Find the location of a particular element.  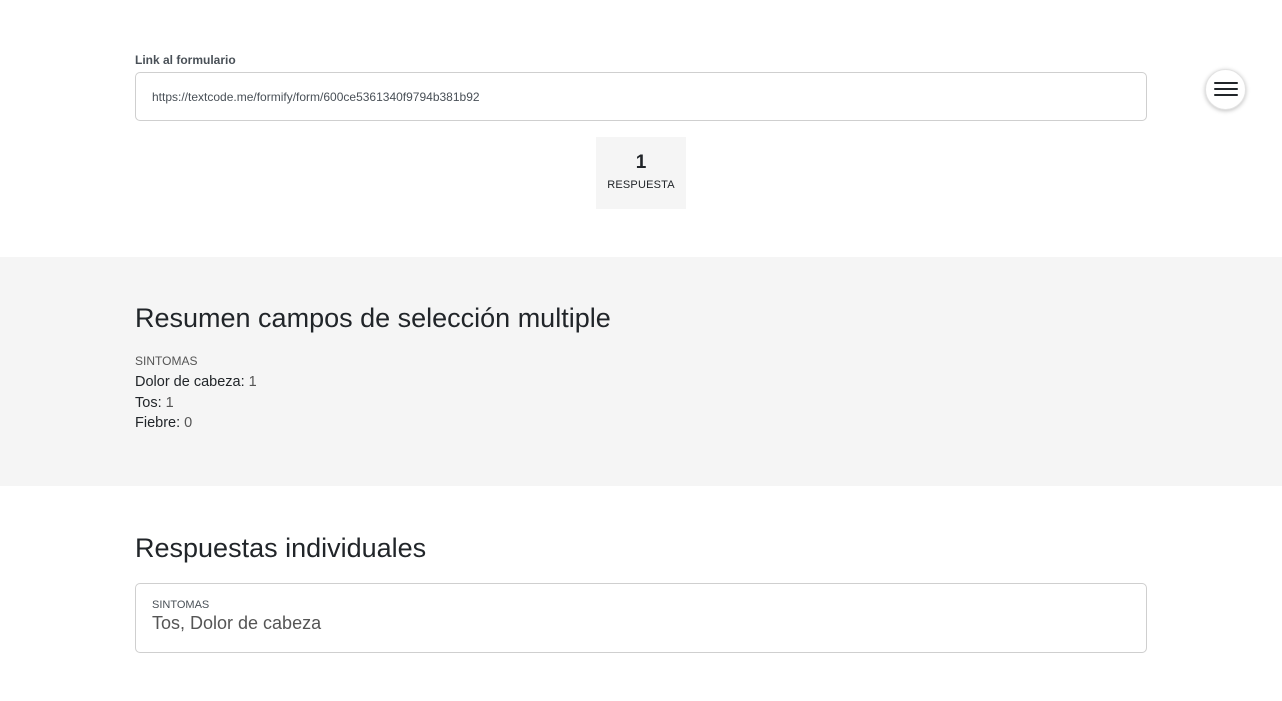

menu-button is located at coordinates (1225, 89).